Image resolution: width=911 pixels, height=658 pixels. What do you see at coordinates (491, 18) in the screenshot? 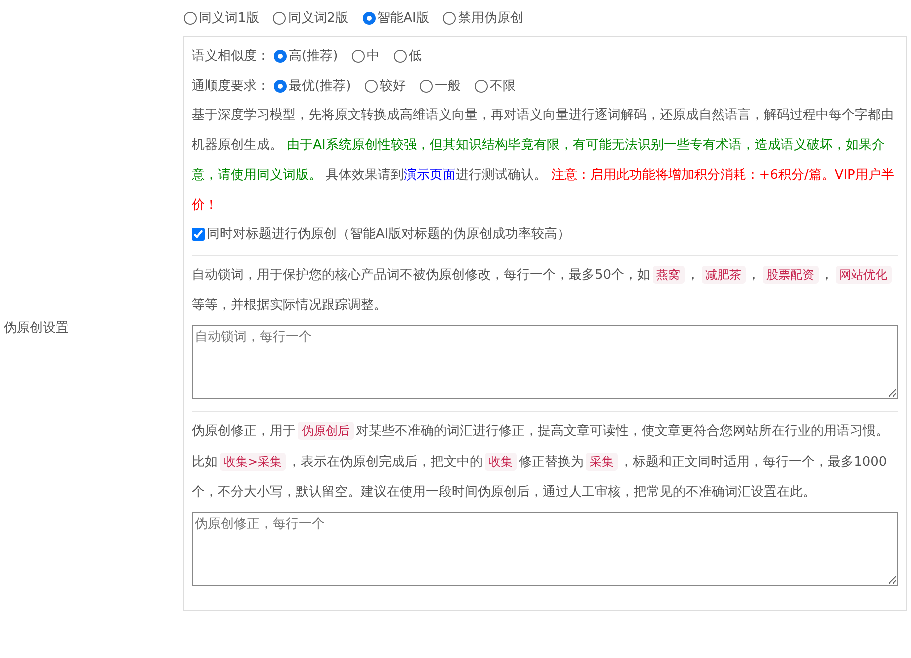
I see `radio-label: 禁用伪原创` at bounding box center [491, 18].